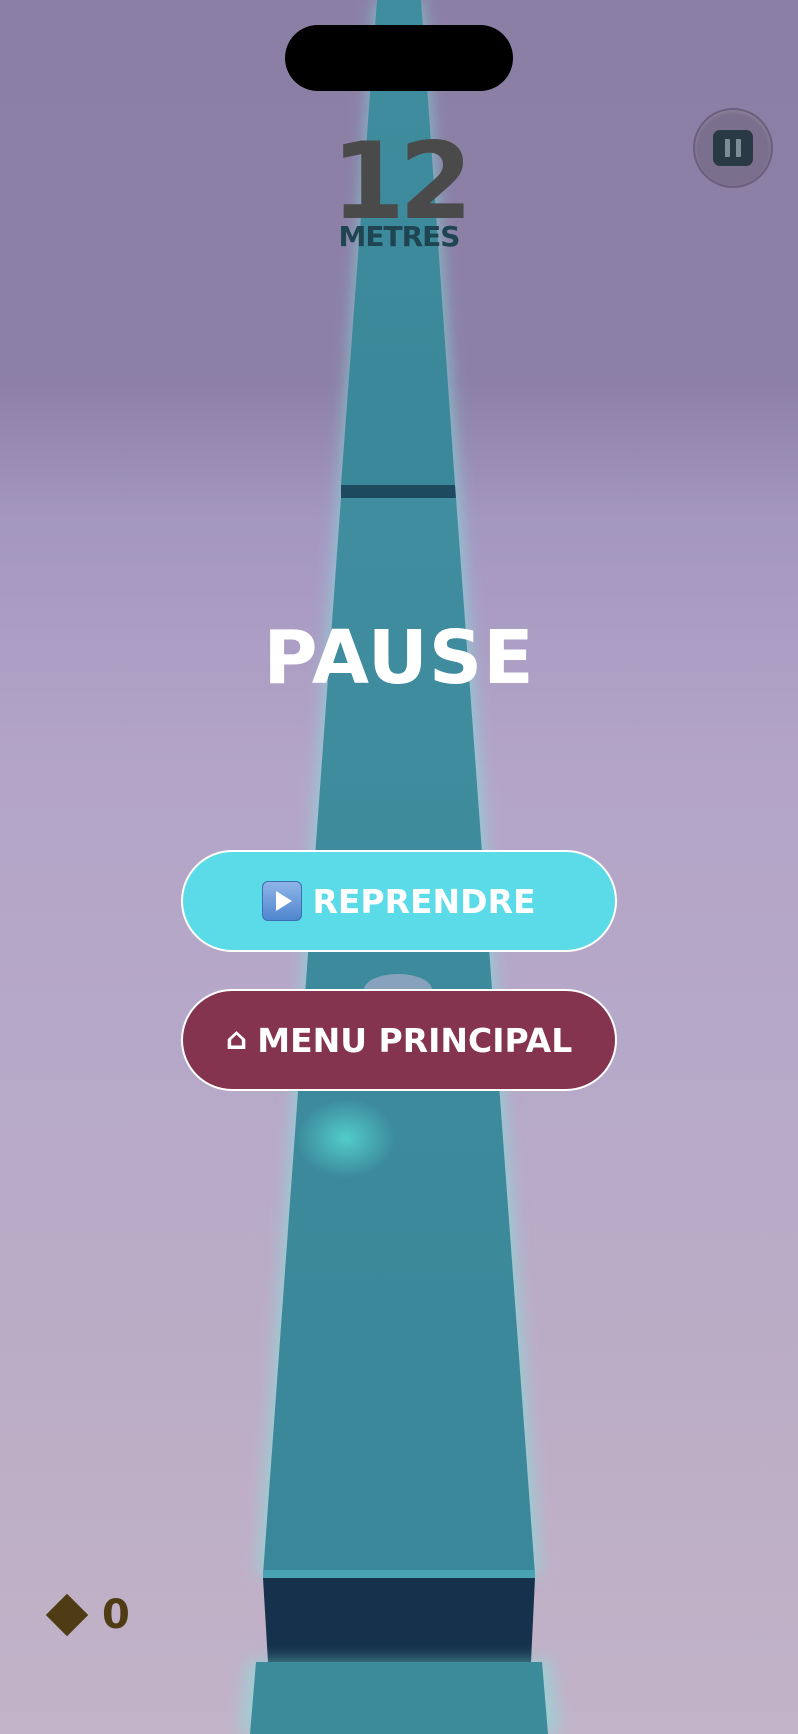 This screenshot has width=798, height=1734. I want to click on pause-title: PAUSE, so click(399, 658).